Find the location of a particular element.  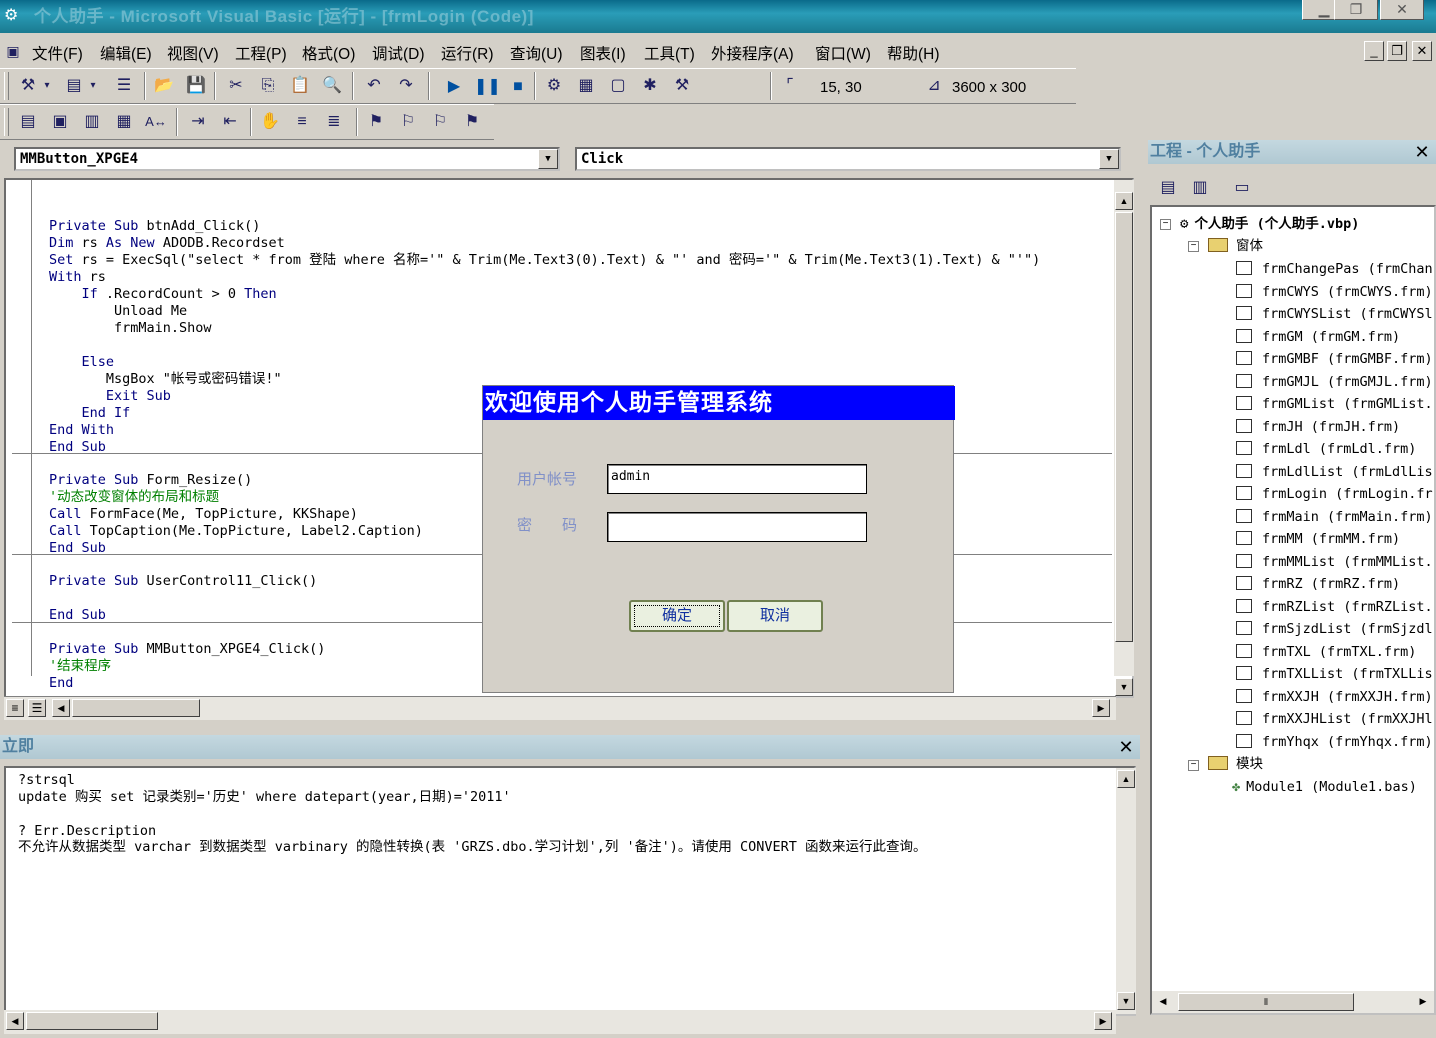

next-bookmark-icon: ⚐ is located at coordinates (408, 122).